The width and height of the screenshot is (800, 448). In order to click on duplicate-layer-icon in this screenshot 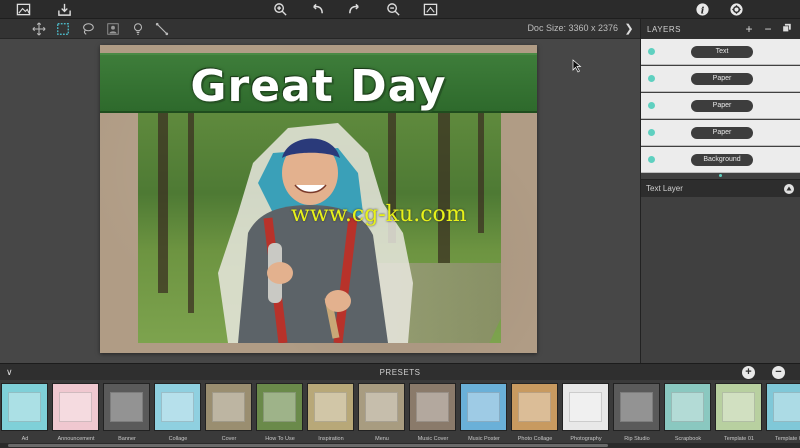, I will do `click(787, 29)`.